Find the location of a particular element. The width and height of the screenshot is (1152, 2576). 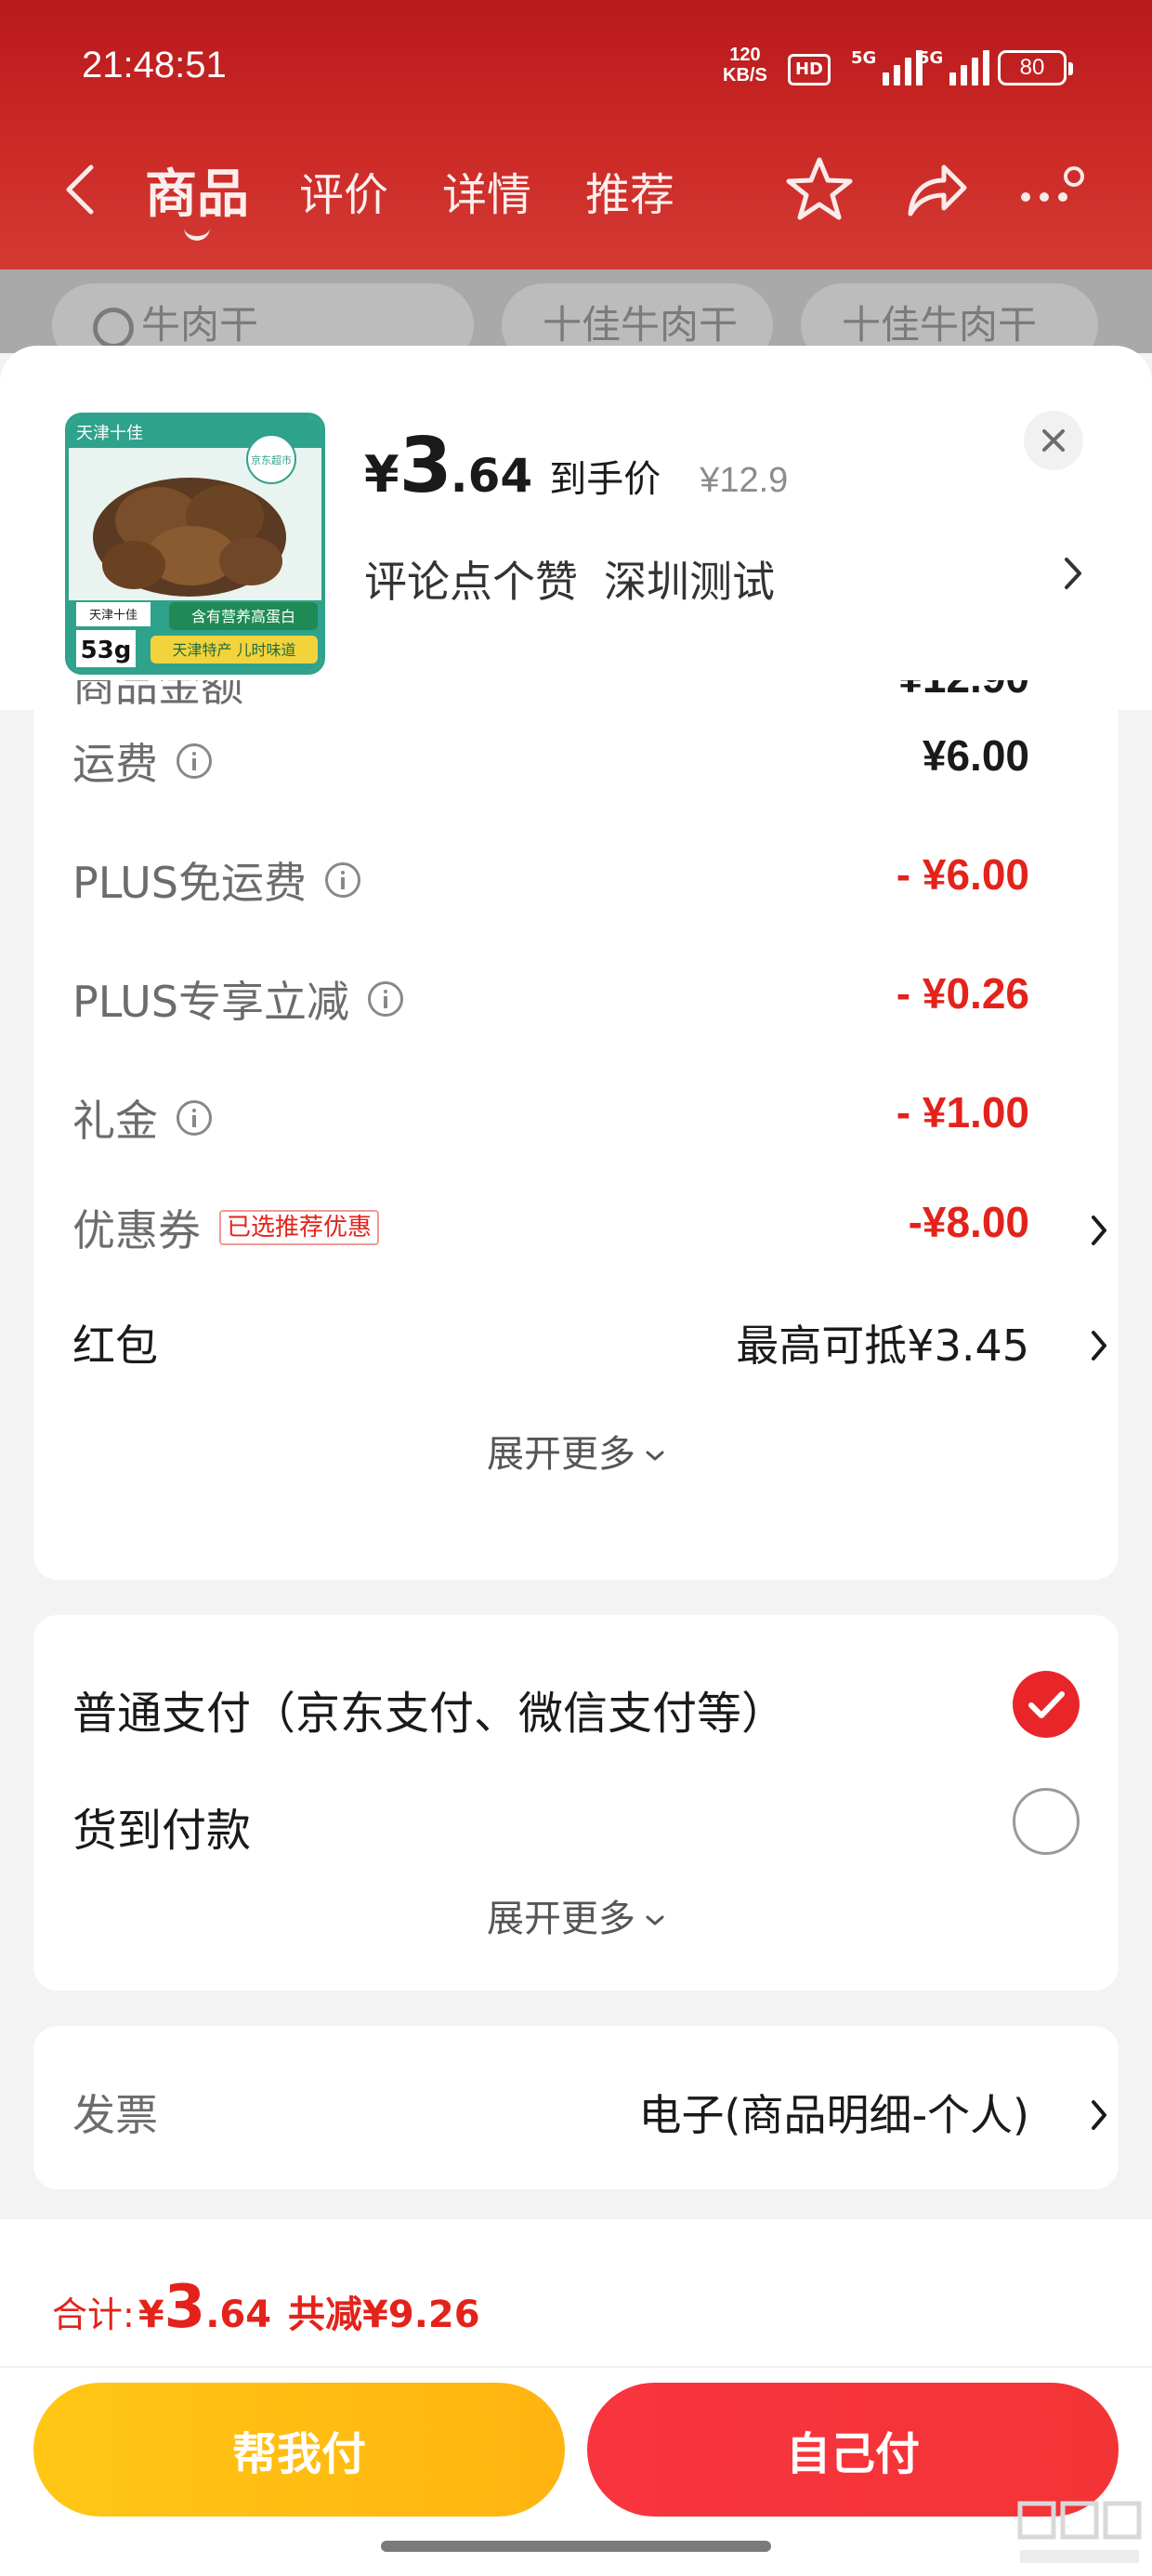

delivery-location: 深圳测试 is located at coordinates (689, 582).